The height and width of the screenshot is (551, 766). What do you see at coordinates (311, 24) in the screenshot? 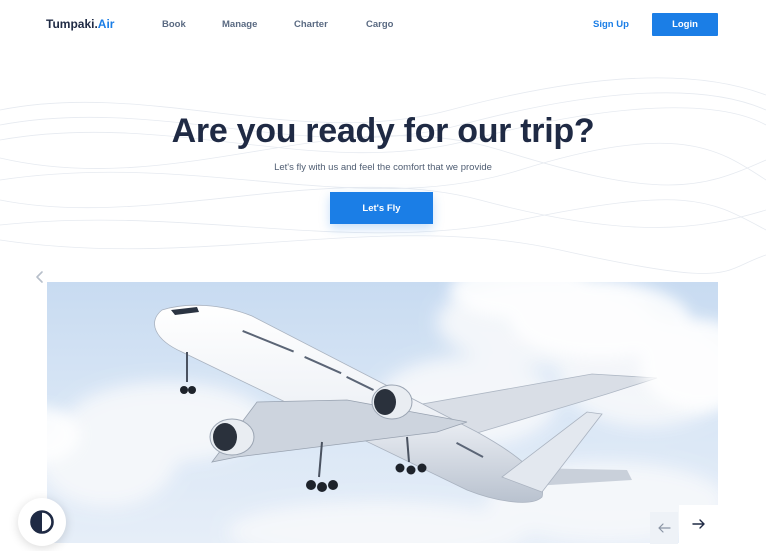
I see `nav-charter: Charter` at bounding box center [311, 24].